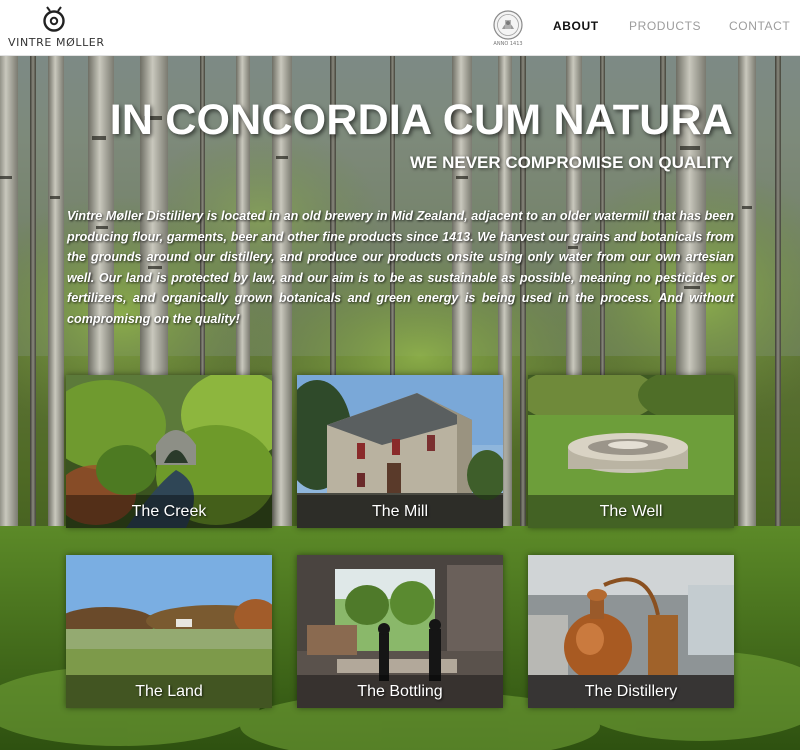  Describe the element at coordinates (576, 26) in the screenshot. I see `nav-about: ABOUT` at that location.